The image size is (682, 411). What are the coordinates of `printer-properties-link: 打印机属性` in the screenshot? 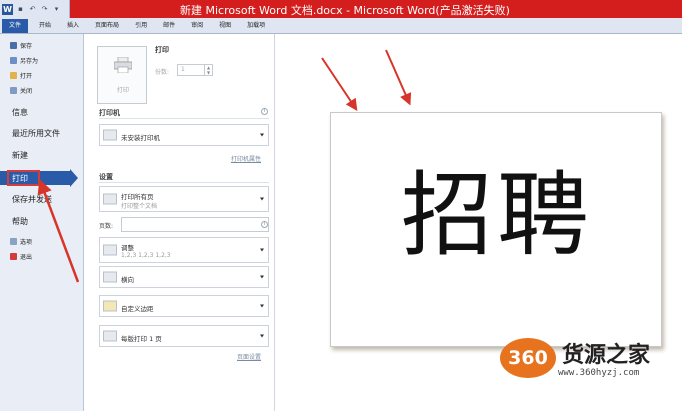 It's located at (246, 158).